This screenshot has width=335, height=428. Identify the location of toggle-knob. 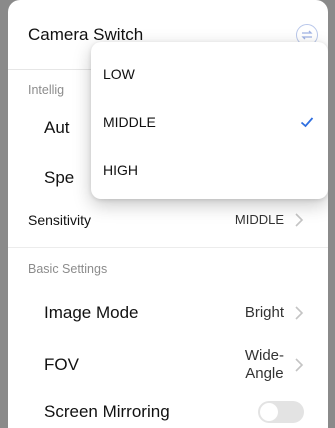
(269, 412).